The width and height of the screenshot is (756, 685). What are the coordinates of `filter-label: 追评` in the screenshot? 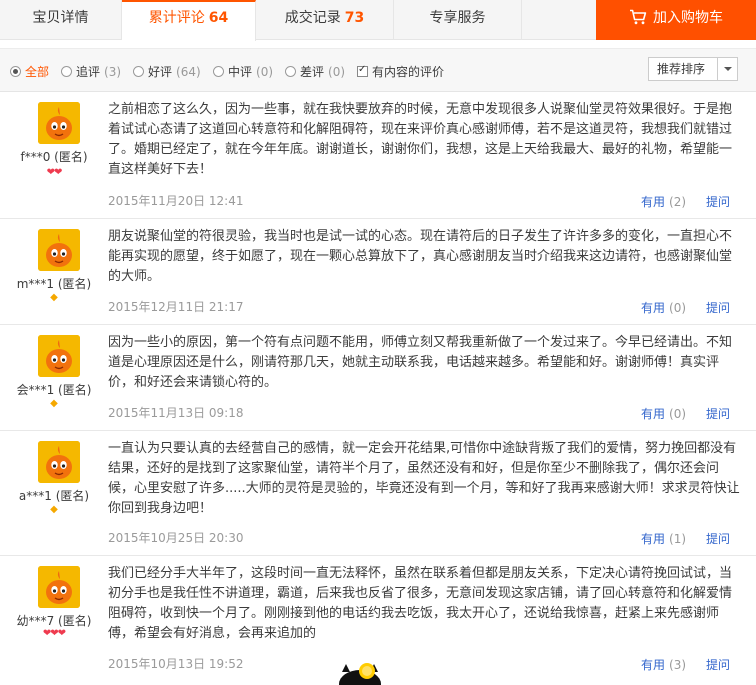 It's located at (88, 72).